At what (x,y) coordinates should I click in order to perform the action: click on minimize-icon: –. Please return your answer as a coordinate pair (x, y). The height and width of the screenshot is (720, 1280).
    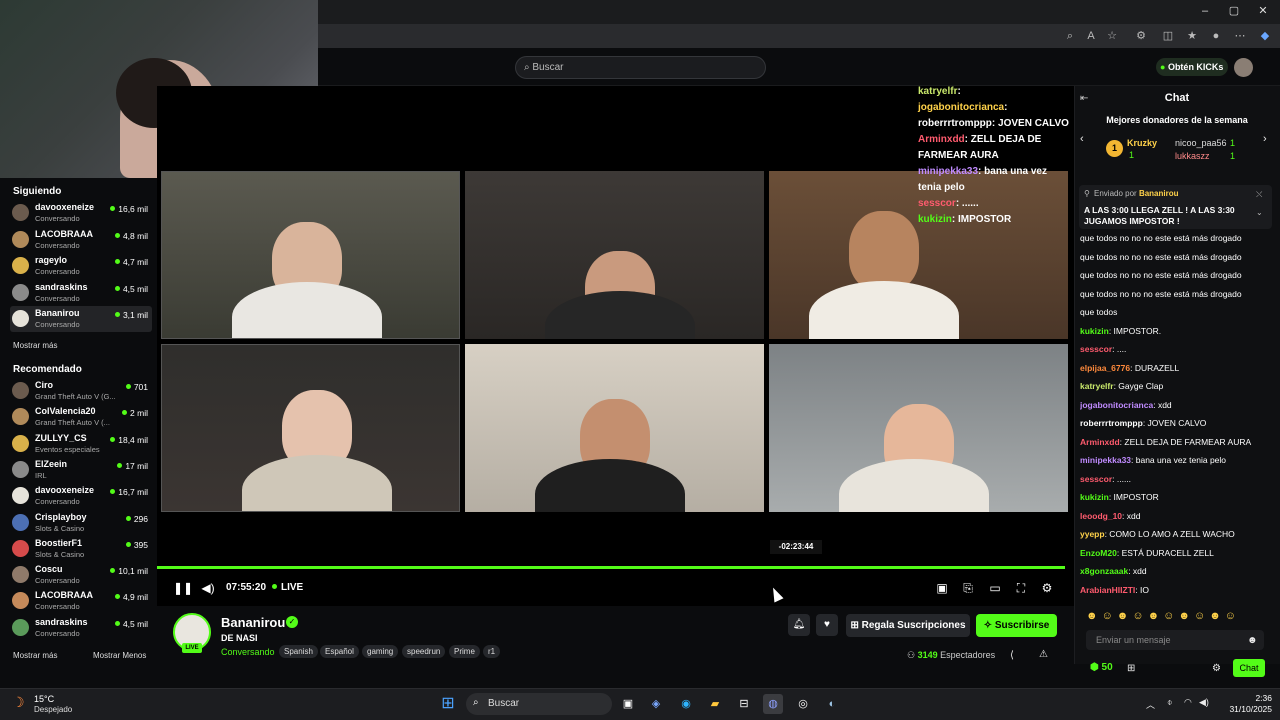
    Looking at the image, I should click on (1205, 11).